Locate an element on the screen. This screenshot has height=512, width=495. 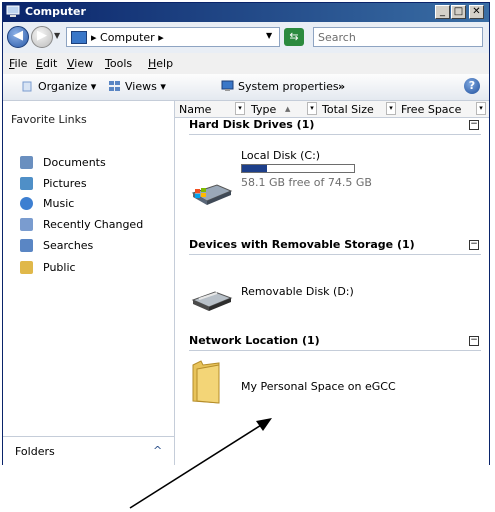
chevron-up-icon: ^ is located at coordinates (158, 450).